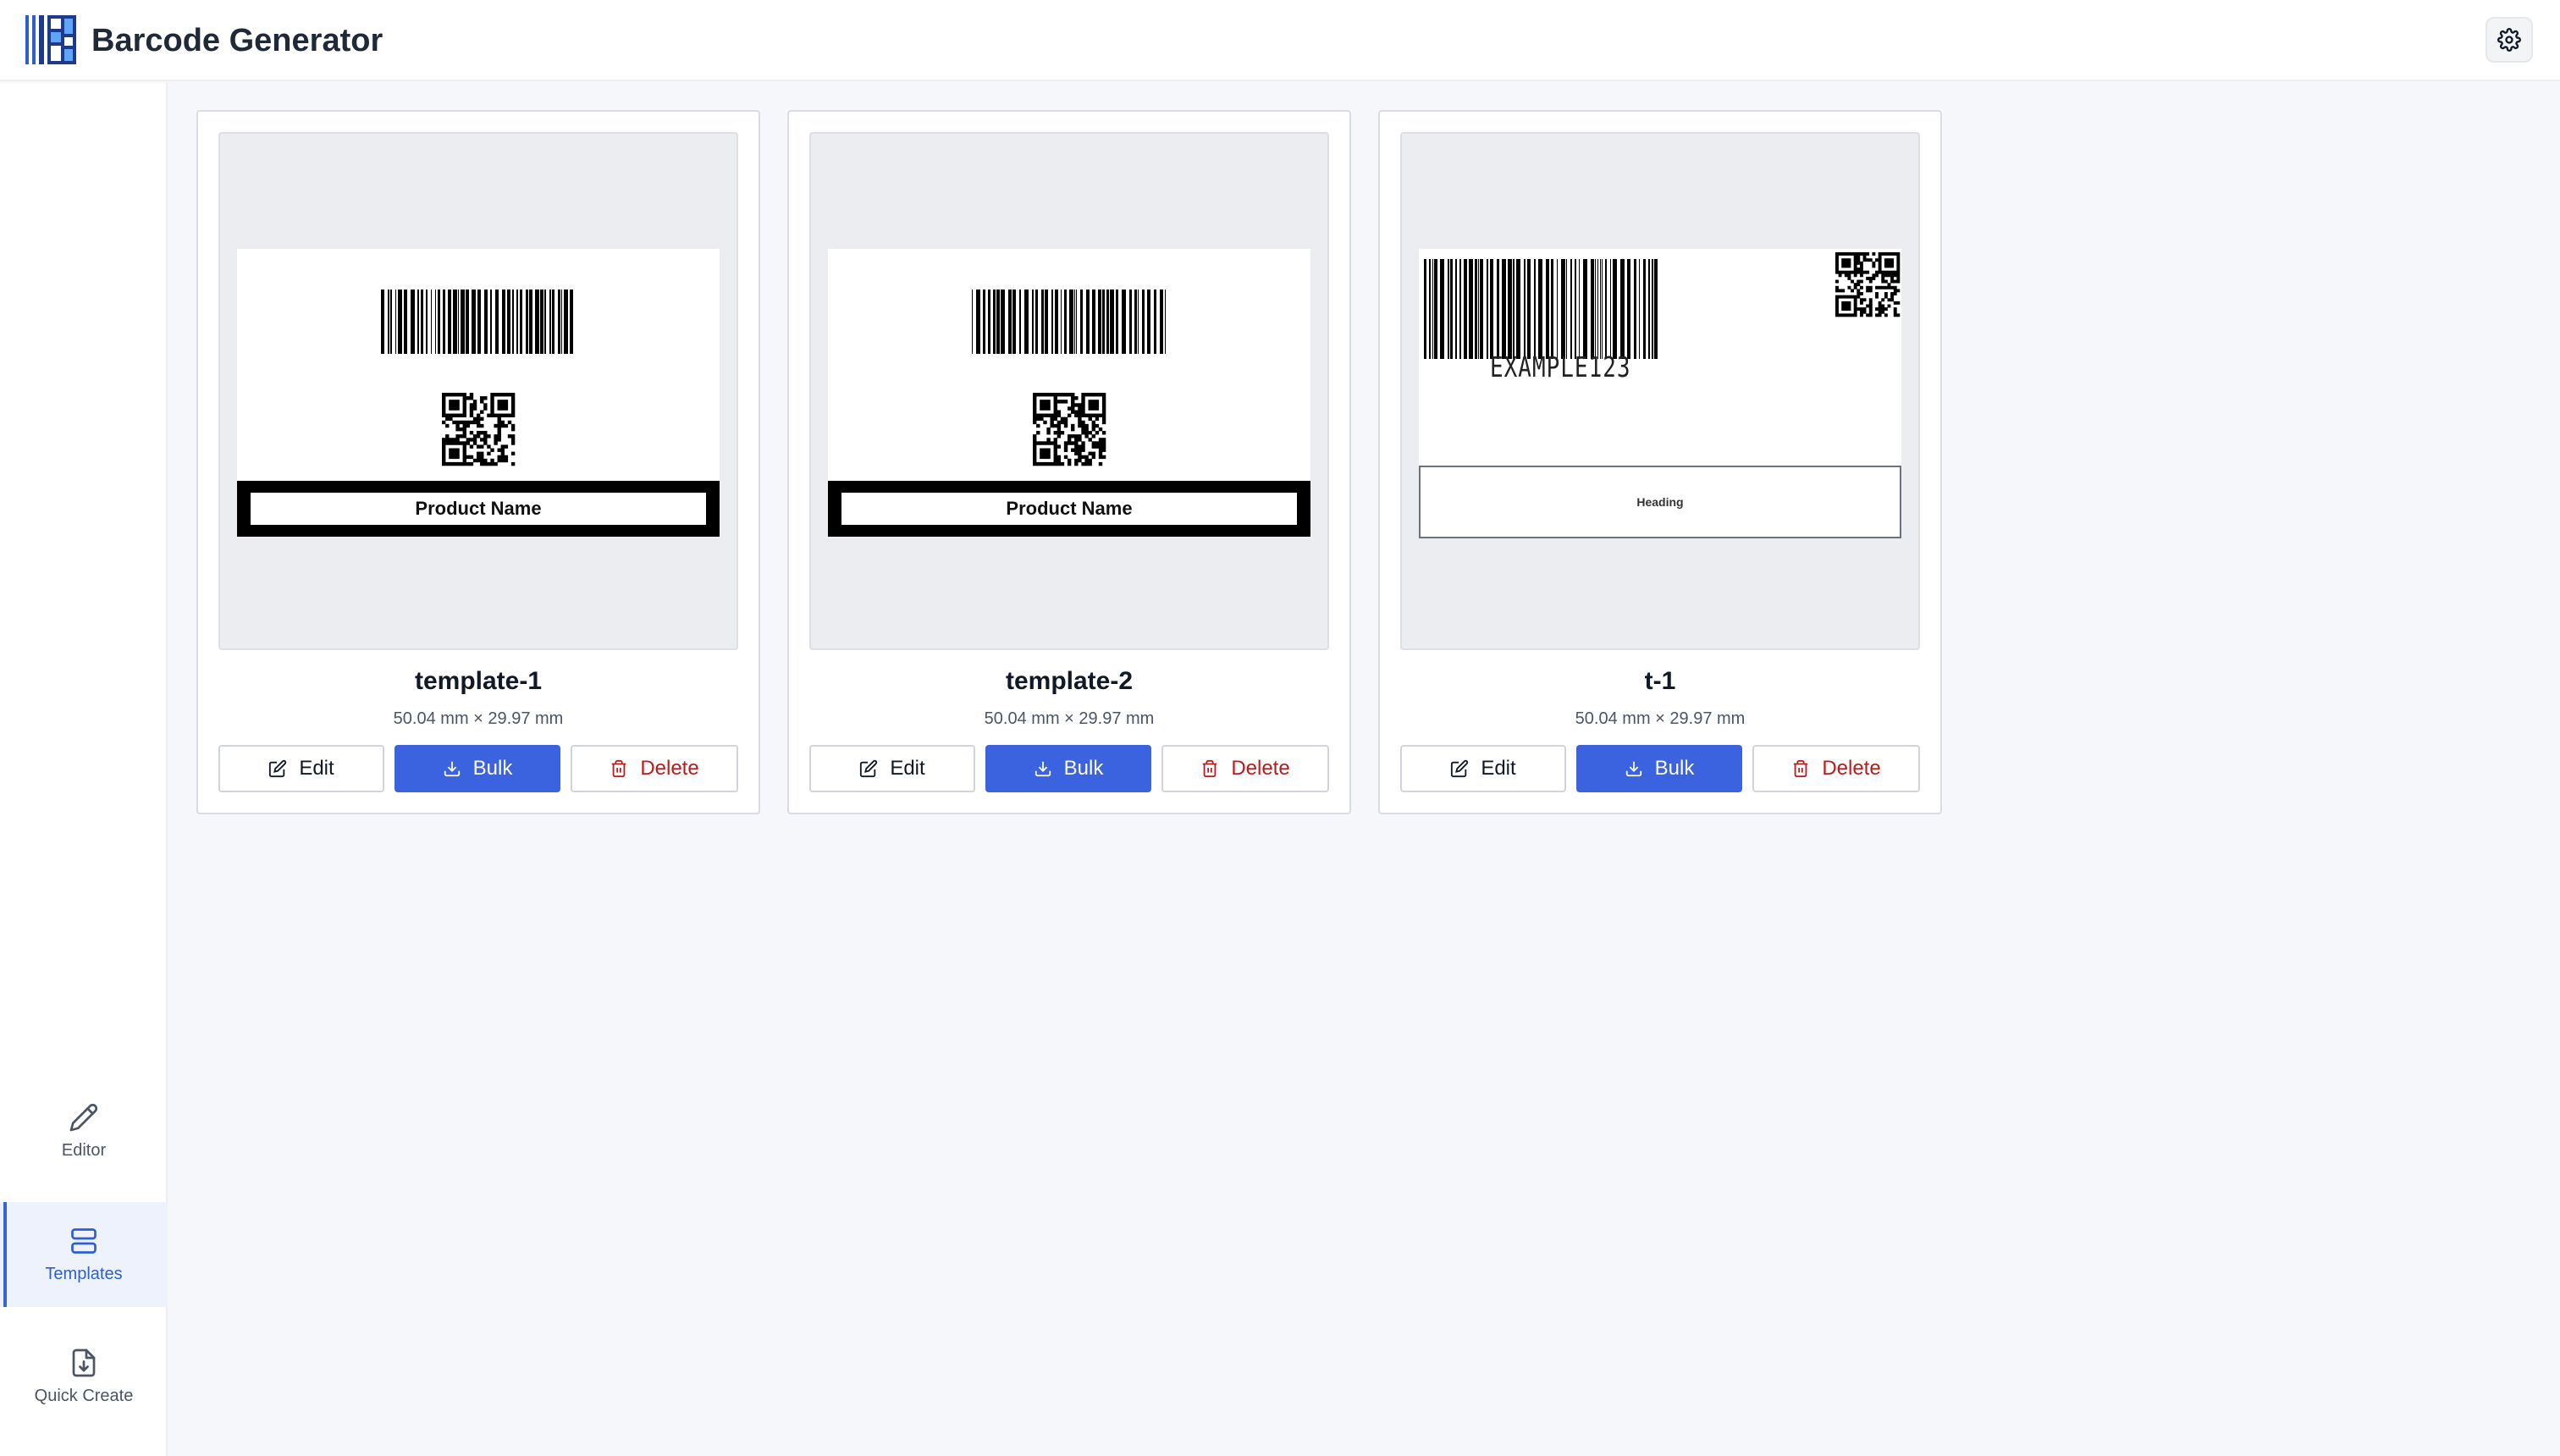  What do you see at coordinates (478, 681) in the screenshot?
I see `template-name: template-1` at bounding box center [478, 681].